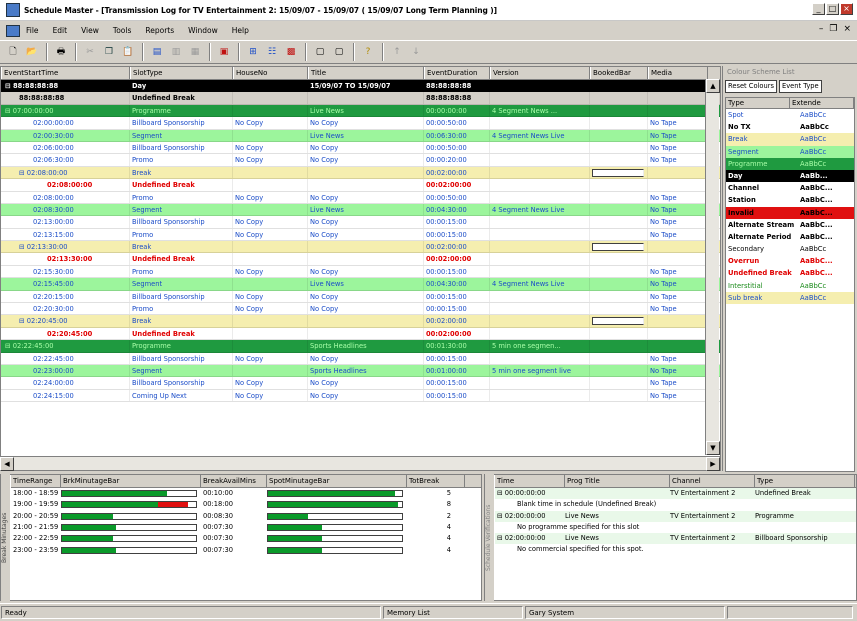 This screenshot has width=857, height=621. What do you see at coordinates (246, 493) in the screenshot?
I see `break-row: 18:00 - 18:59 00:10:00 5` at bounding box center [246, 493].